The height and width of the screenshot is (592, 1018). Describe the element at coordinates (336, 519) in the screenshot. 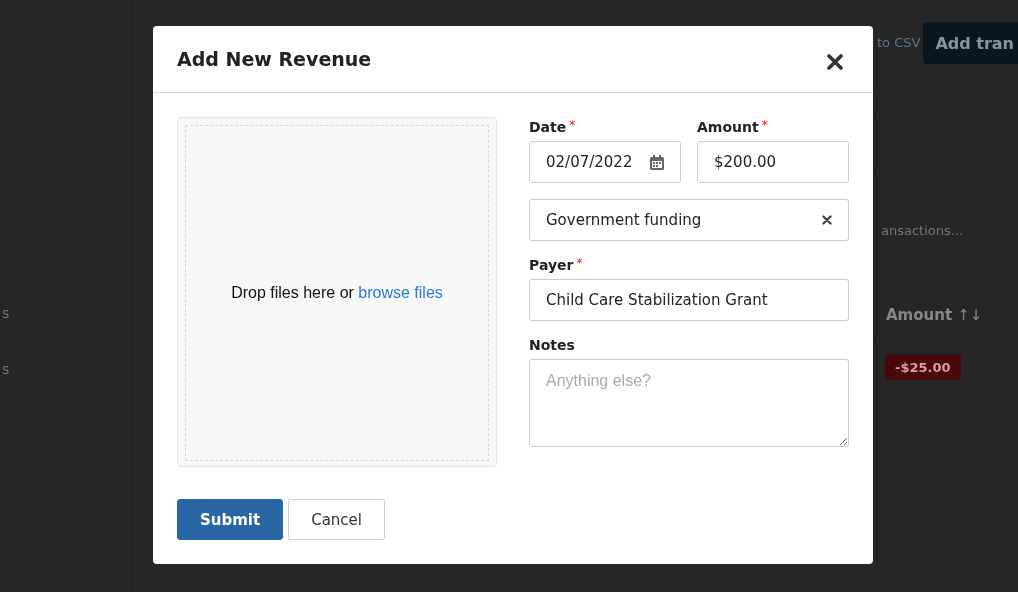

I see `cancel-button: Cancel` at that location.